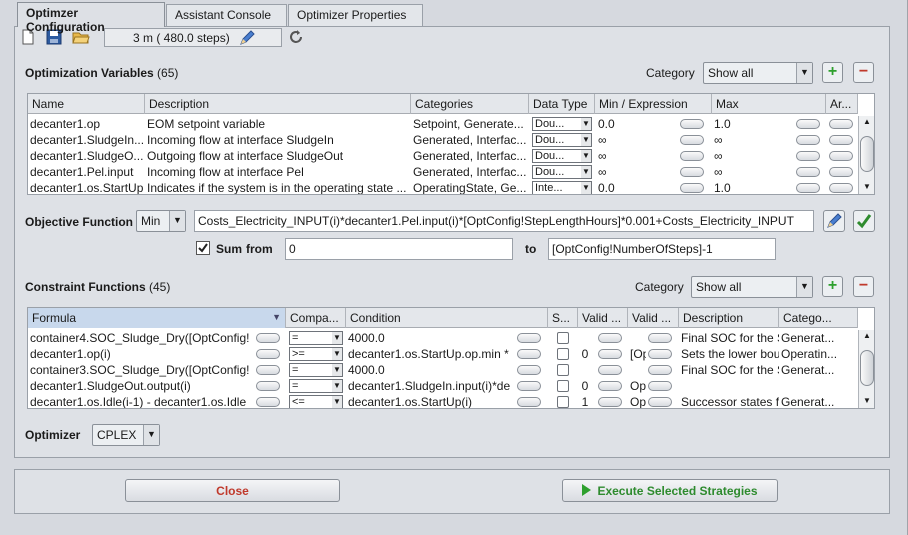  I want to click on constraints-category-select: Show all ▼, so click(752, 287).